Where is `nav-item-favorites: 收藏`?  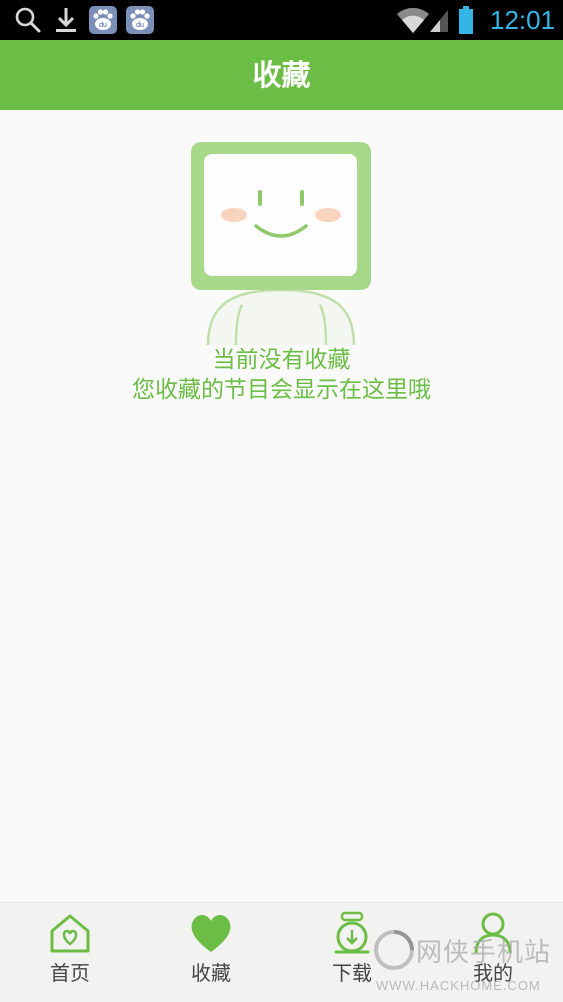 nav-item-favorites: 收藏 is located at coordinates (211, 952).